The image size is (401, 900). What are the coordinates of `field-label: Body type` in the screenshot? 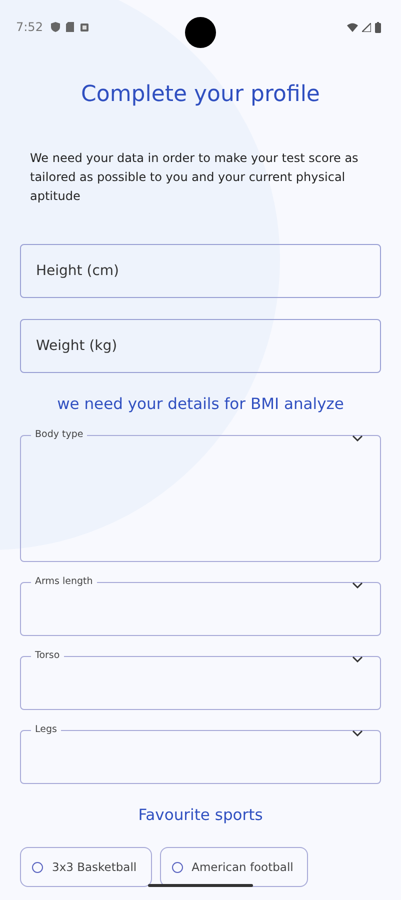 It's located at (59, 435).